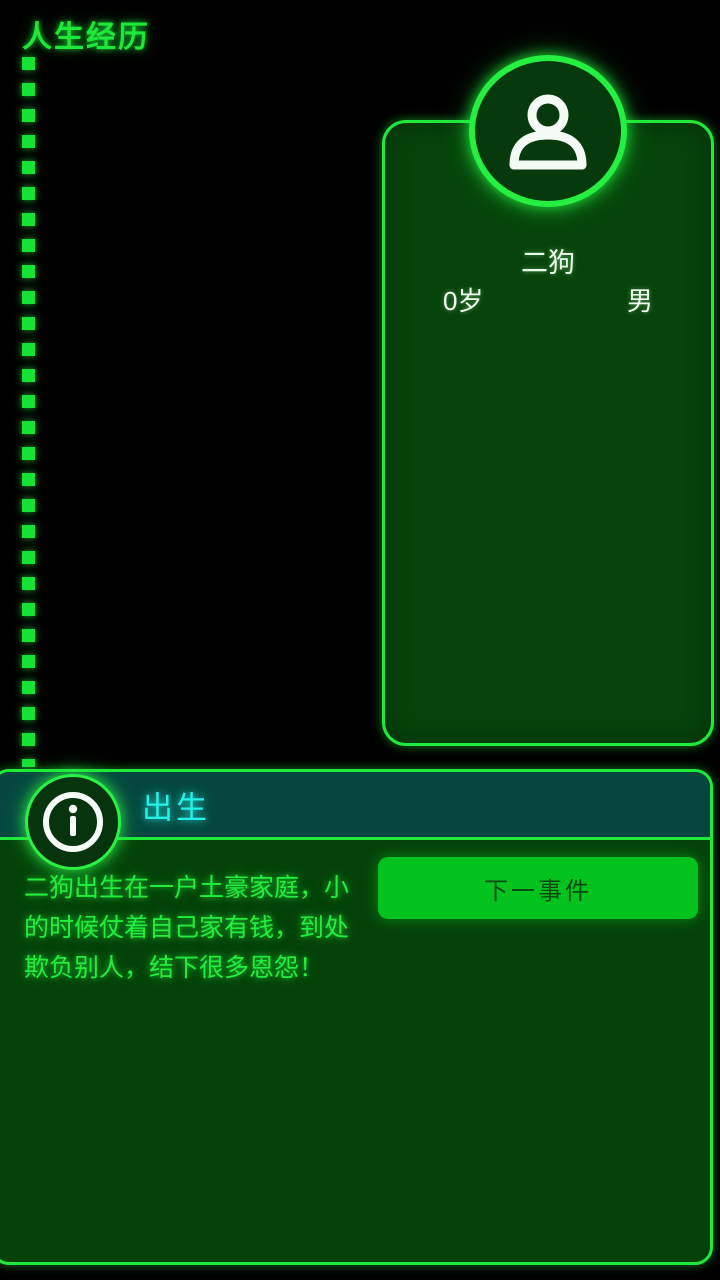  What do you see at coordinates (187, 928) in the screenshot?
I see `event-description: 二狗出生在一户土豪家庭，小的时候仗着自己家有钱，到处欺负别人，结下很多恩怨！` at bounding box center [187, 928].